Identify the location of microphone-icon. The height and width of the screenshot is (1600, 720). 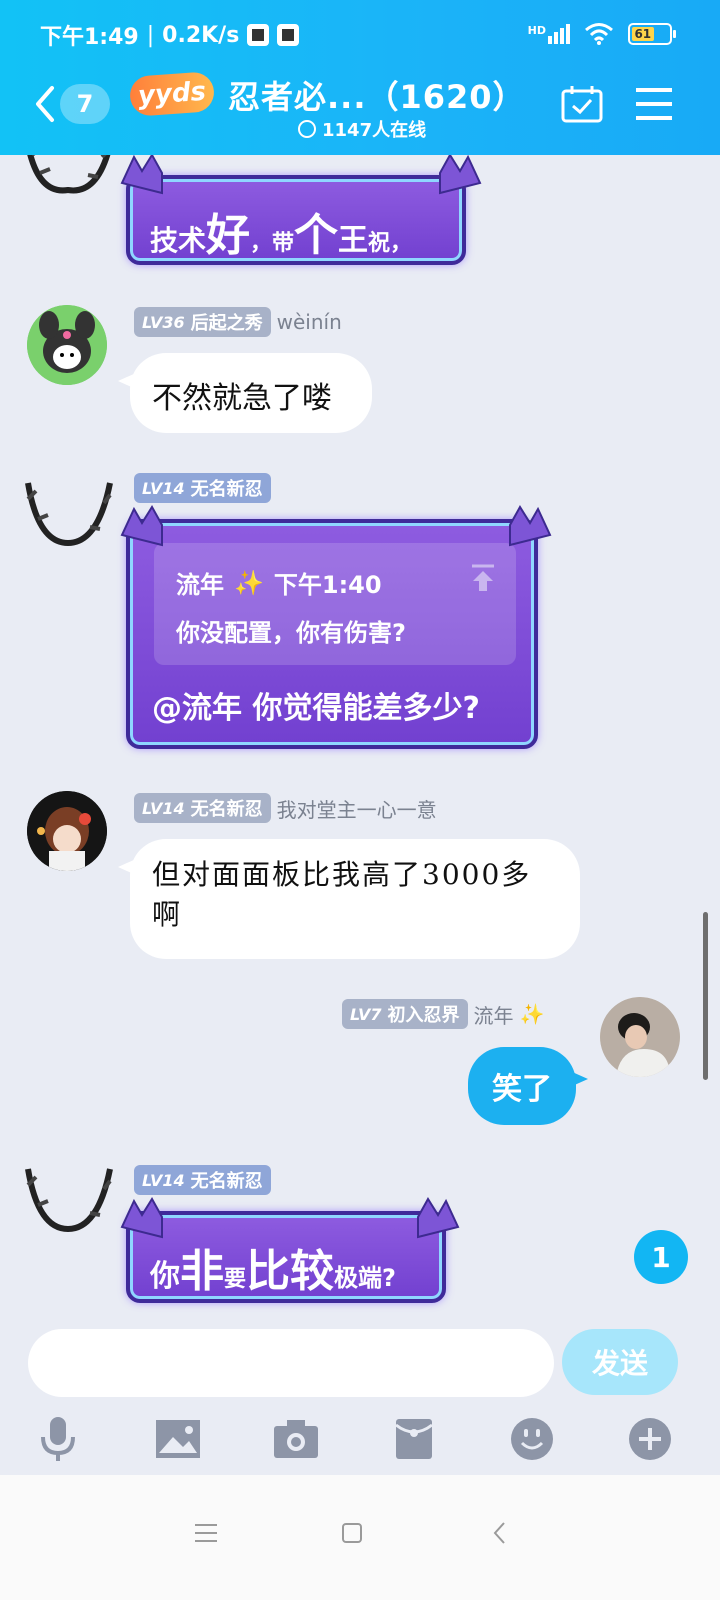
(58, 1439).